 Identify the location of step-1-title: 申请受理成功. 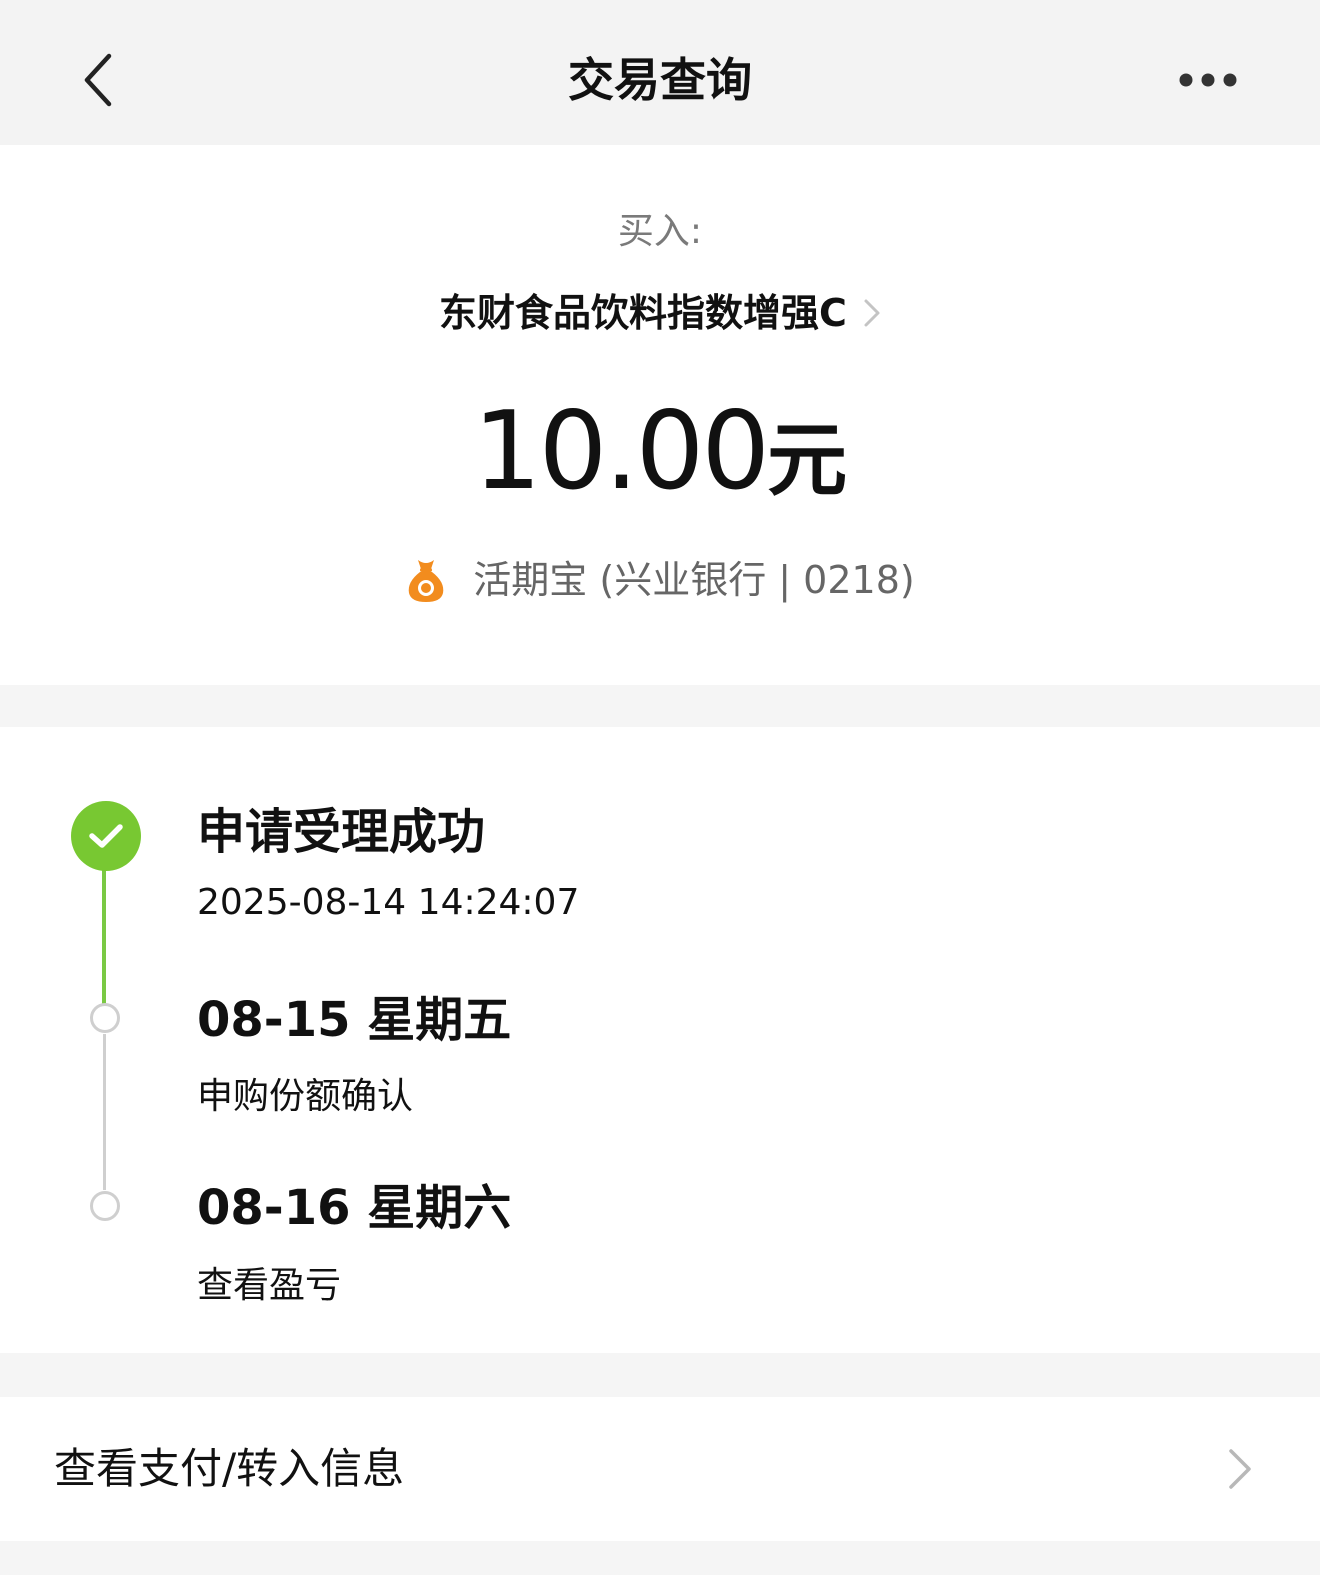
(341, 832).